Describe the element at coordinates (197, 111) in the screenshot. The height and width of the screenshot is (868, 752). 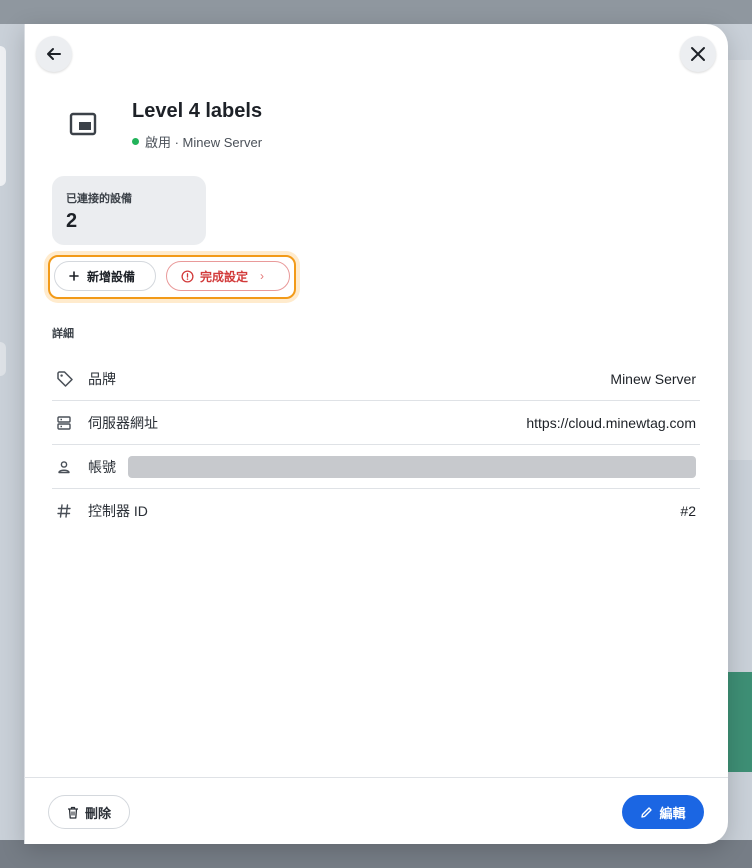
I see `page-title: Level 4 labels` at that location.